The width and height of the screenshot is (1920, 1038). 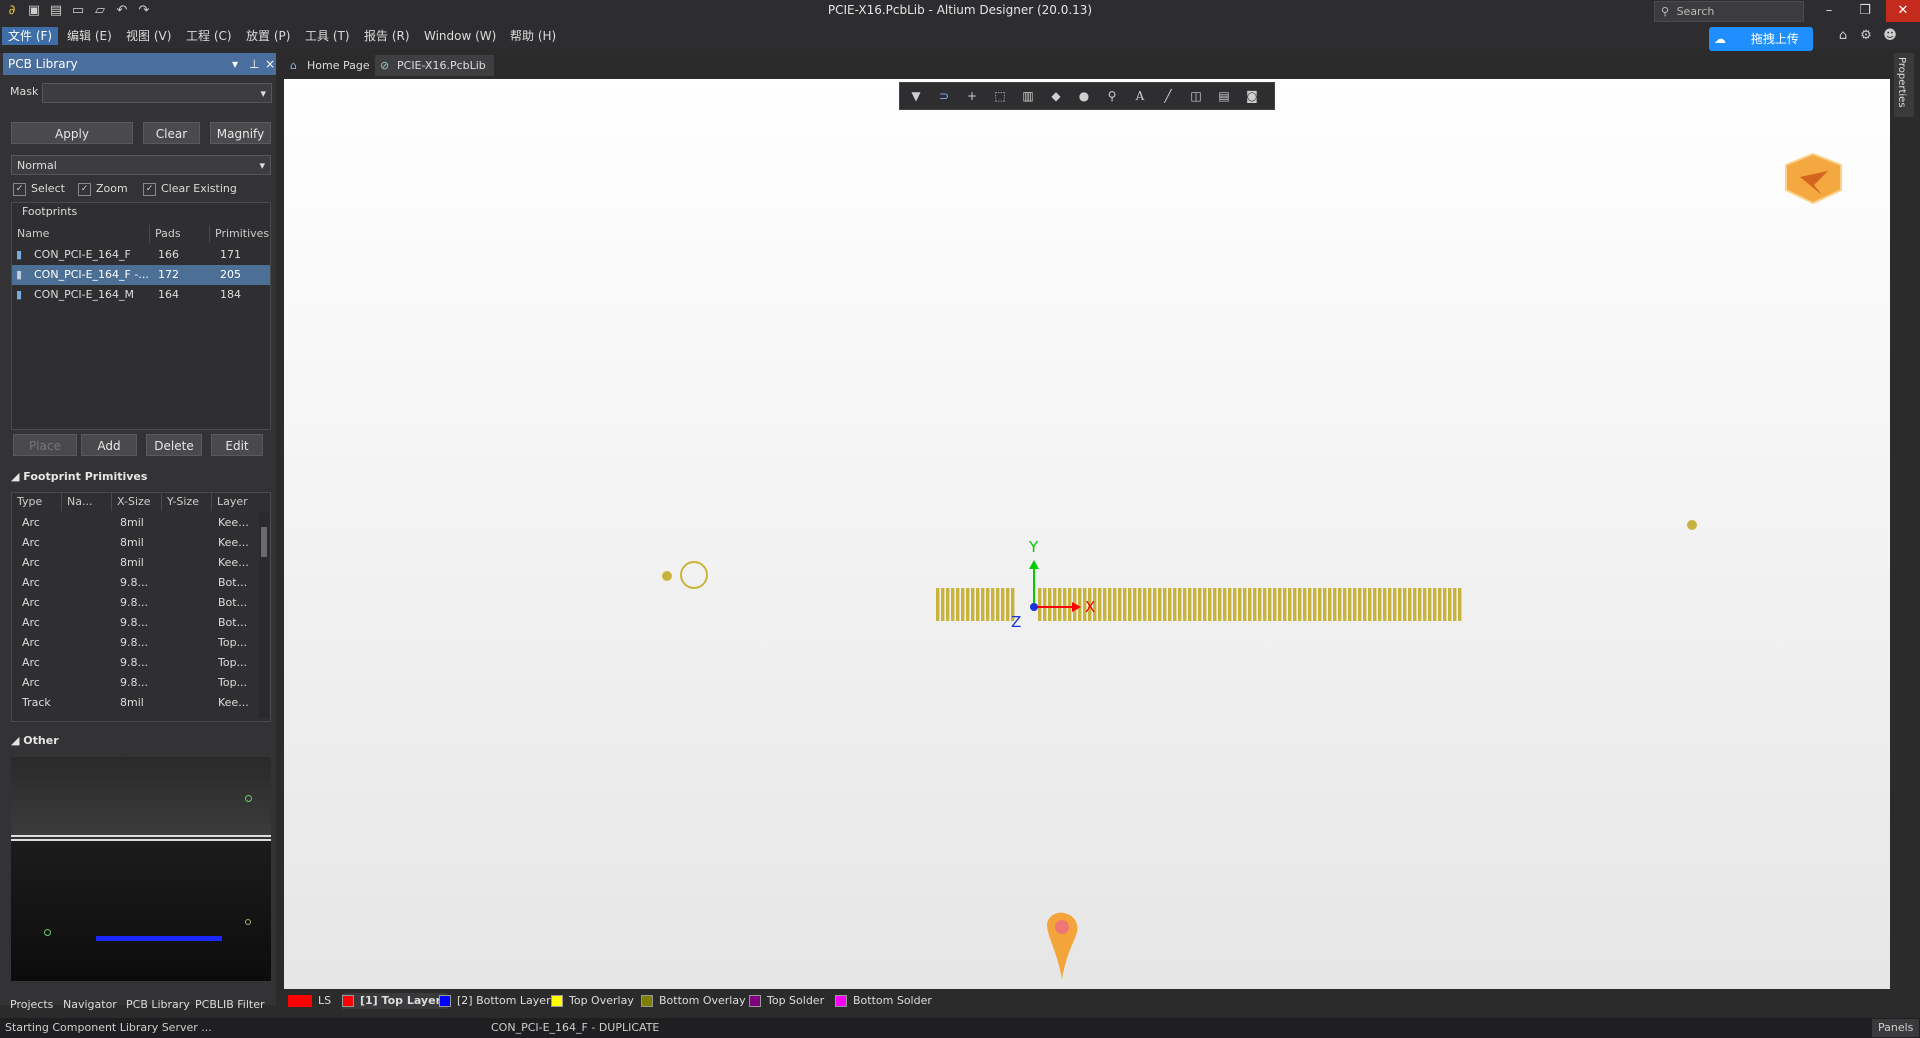 I want to click on select-checkbox: ✓ Select, so click(x=39, y=189).